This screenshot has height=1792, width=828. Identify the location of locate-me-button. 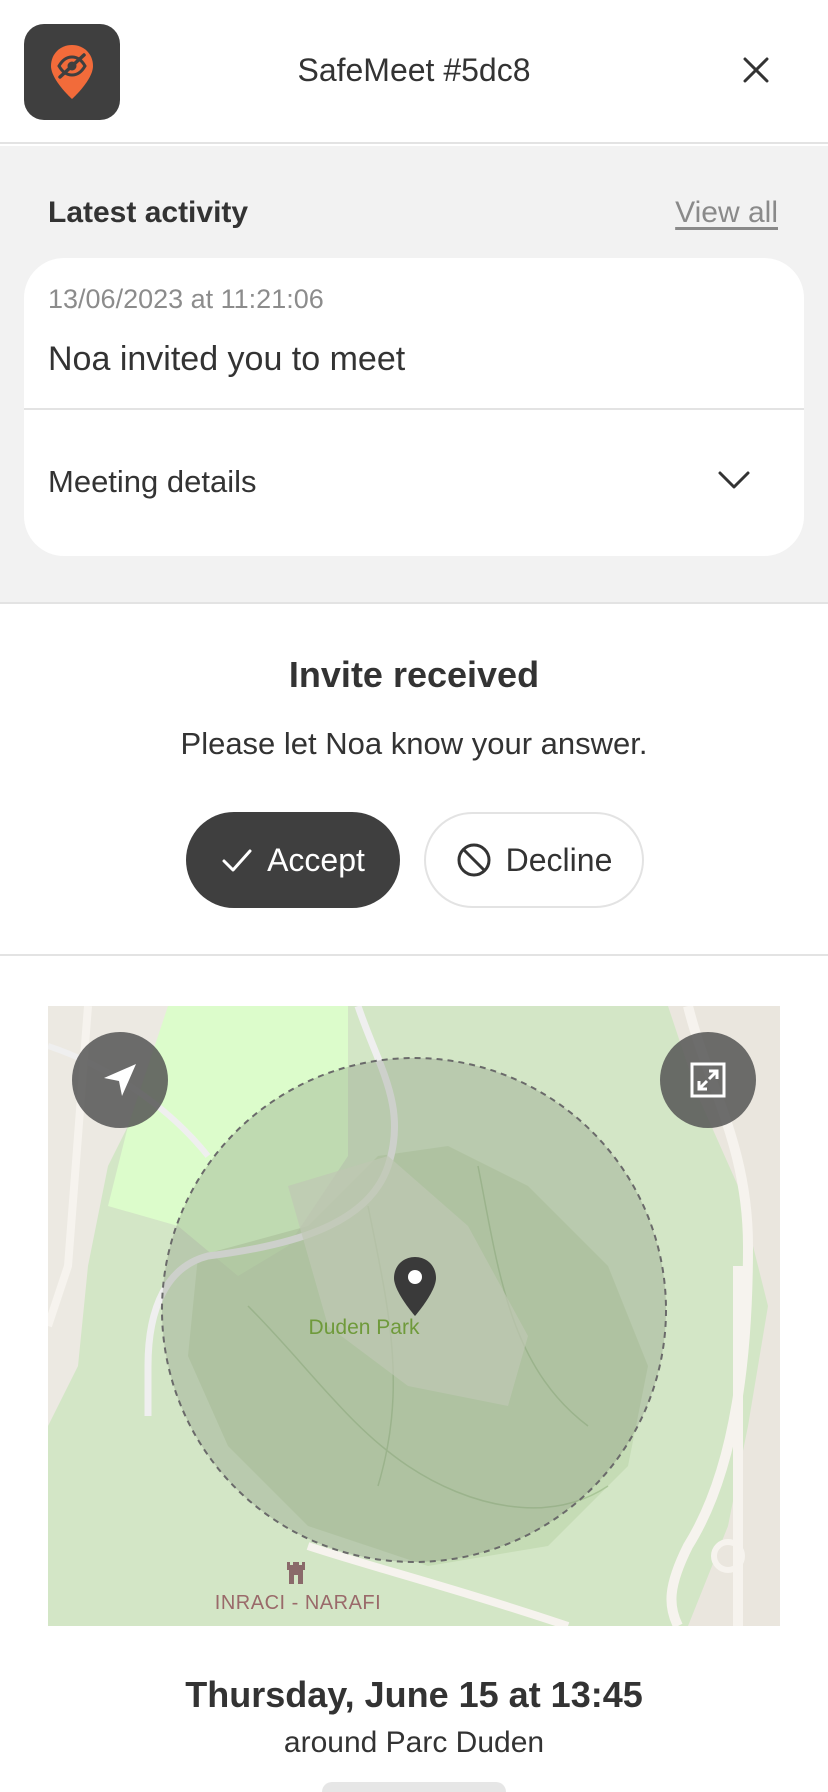
(120, 1080).